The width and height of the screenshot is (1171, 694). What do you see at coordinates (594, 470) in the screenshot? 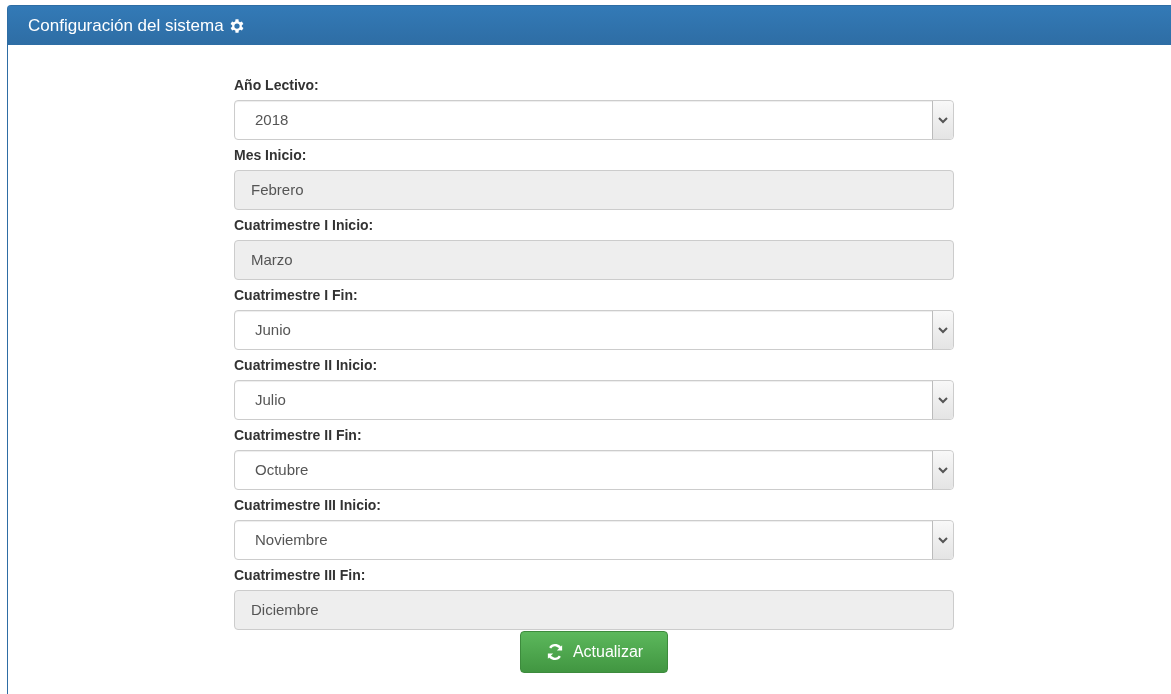
I see `select-field: Octubre` at bounding box center [594, 470].